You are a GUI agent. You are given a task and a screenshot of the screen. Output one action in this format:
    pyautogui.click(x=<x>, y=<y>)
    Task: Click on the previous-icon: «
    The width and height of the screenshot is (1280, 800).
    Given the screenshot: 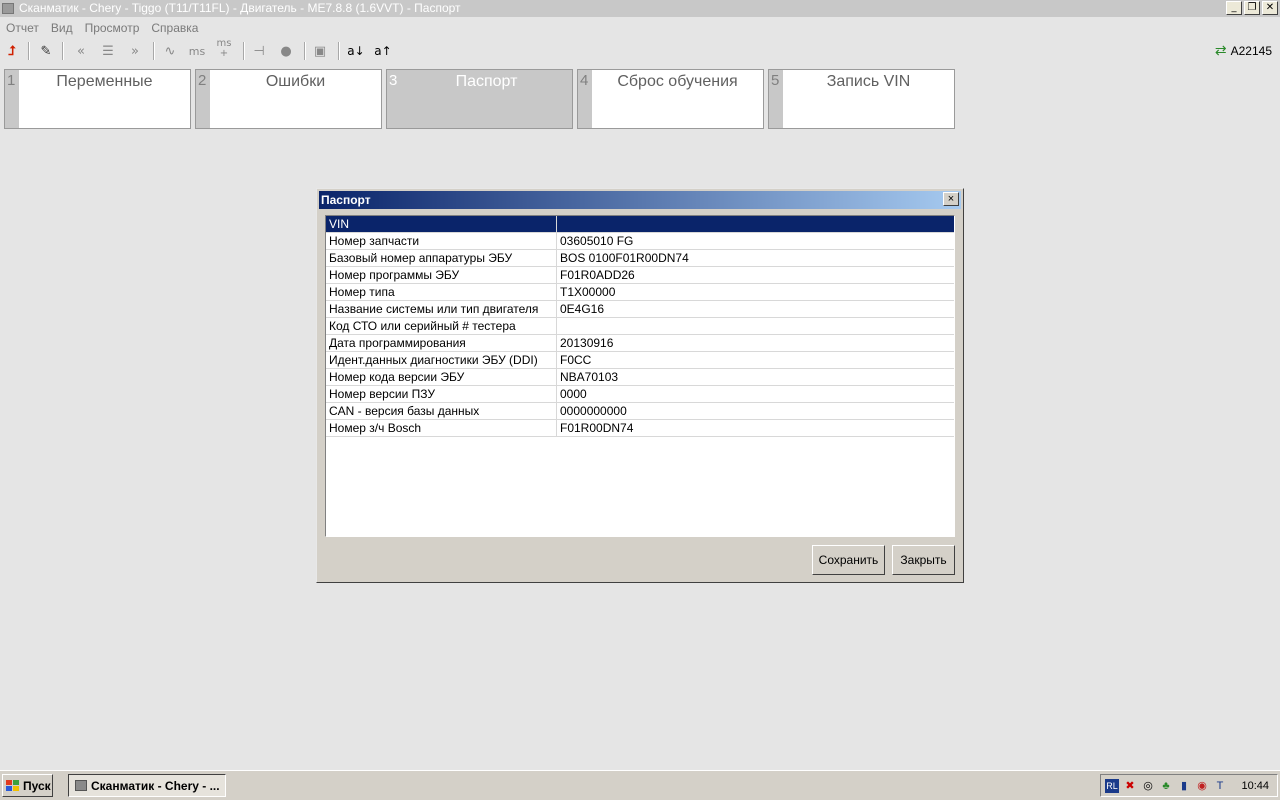 What is the action you would take?
    pyautogui.click(x=81, y=51)
    